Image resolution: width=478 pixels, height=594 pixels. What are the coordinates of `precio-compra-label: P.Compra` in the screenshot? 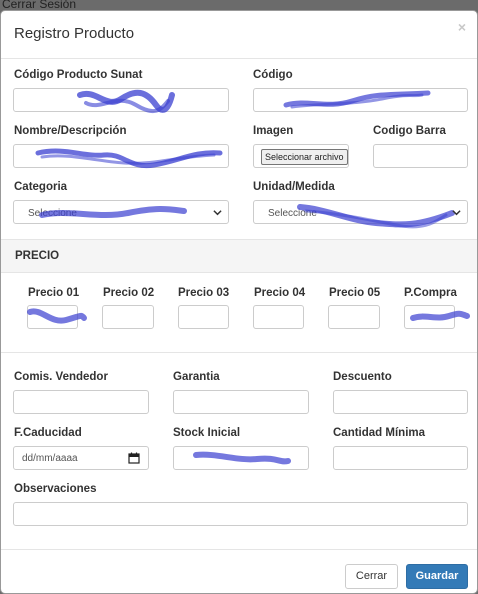 It's located at (430, 293).